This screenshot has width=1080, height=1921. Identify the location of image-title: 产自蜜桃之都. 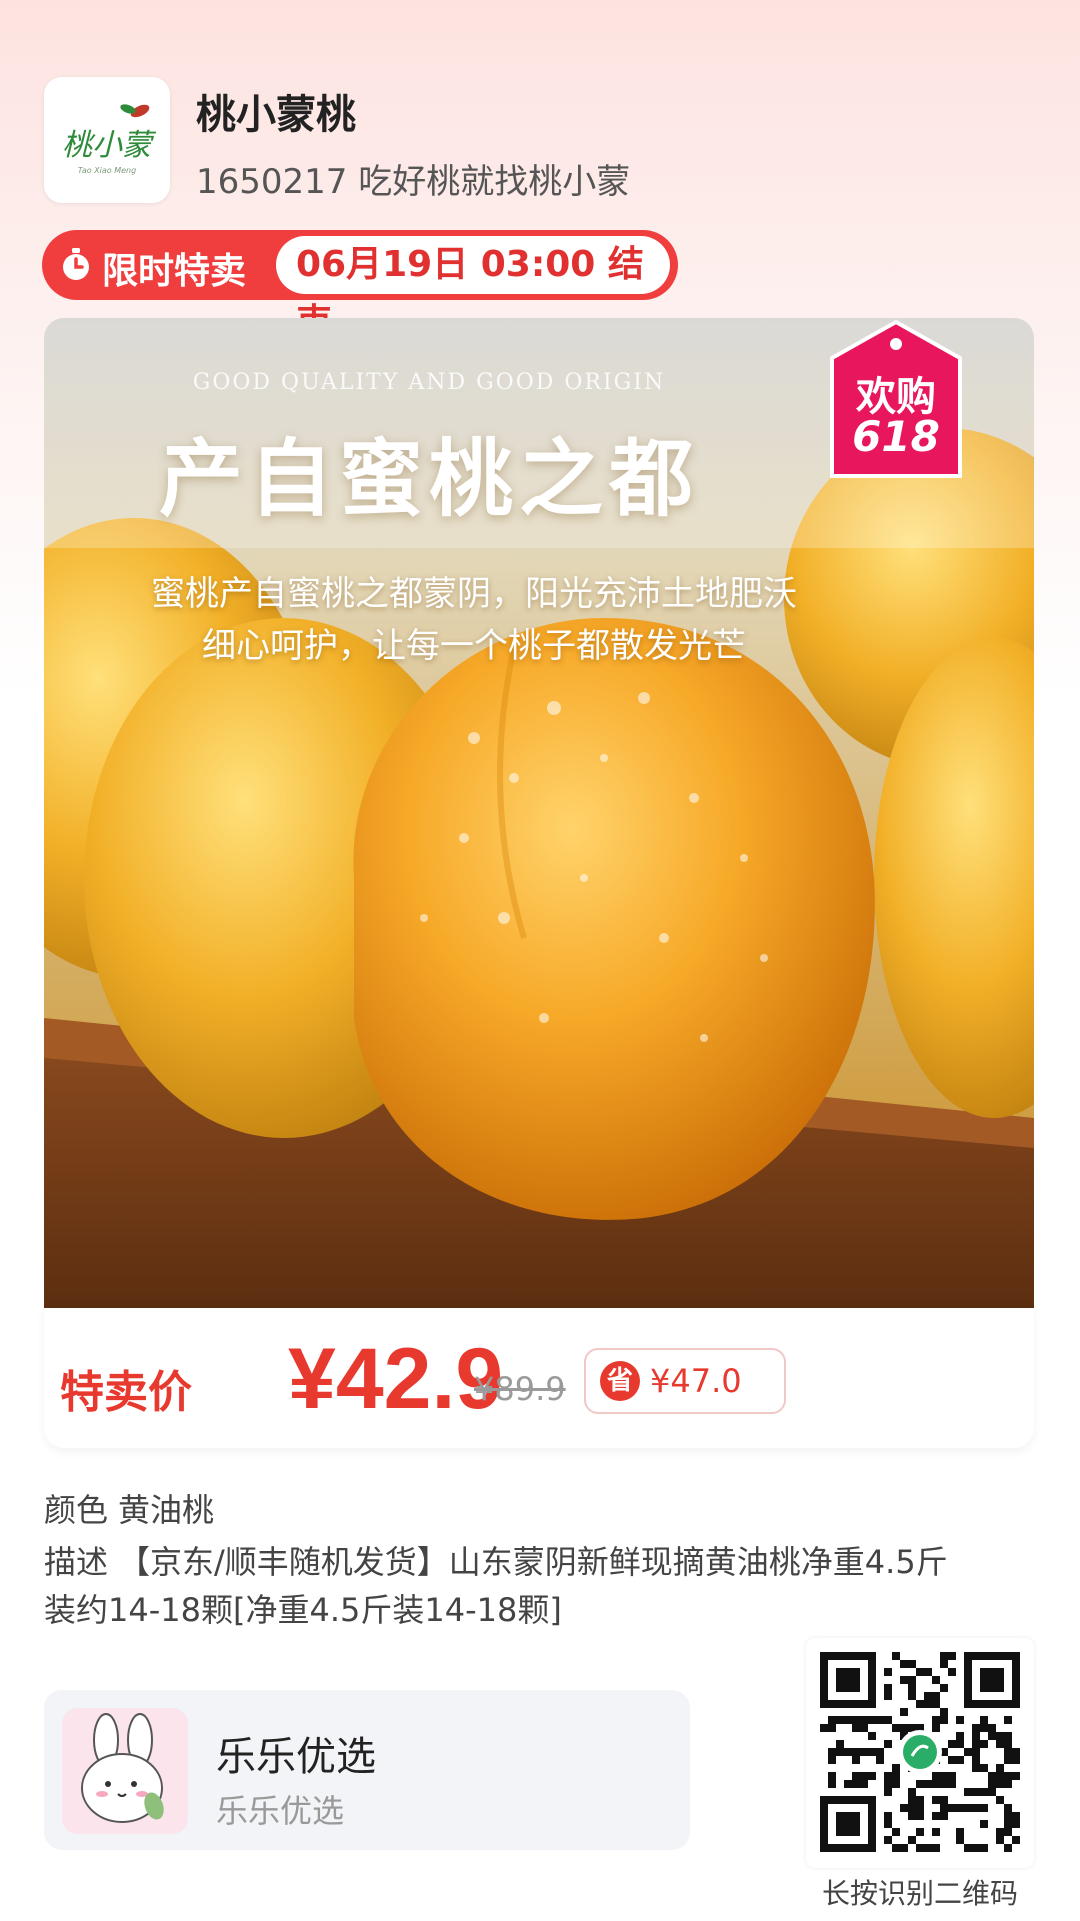
(428, 479).